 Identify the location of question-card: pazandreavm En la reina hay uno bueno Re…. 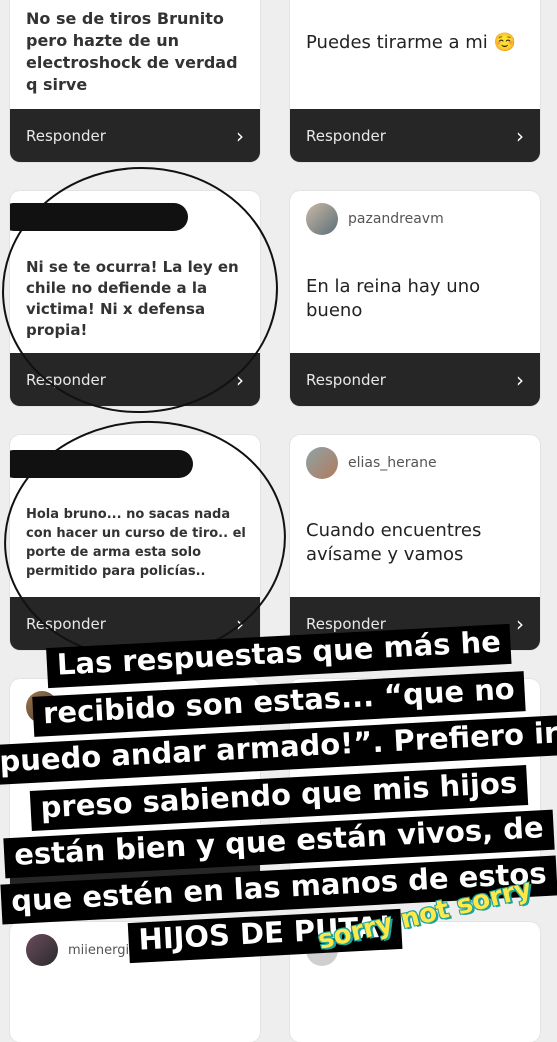
(415, 298).